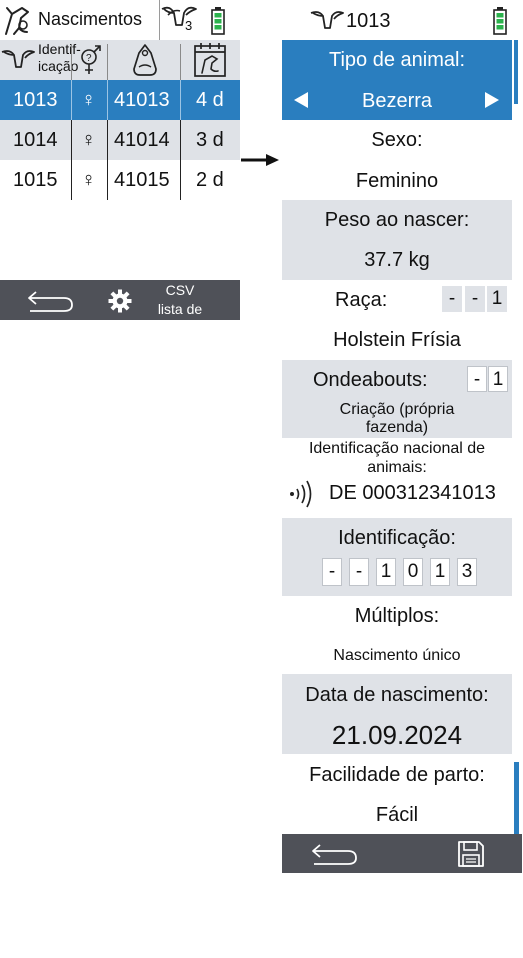  Describe the element at coordinates (397, 735) in the screenshot. I see `birth-date-value: 21.09.2024` at that location.